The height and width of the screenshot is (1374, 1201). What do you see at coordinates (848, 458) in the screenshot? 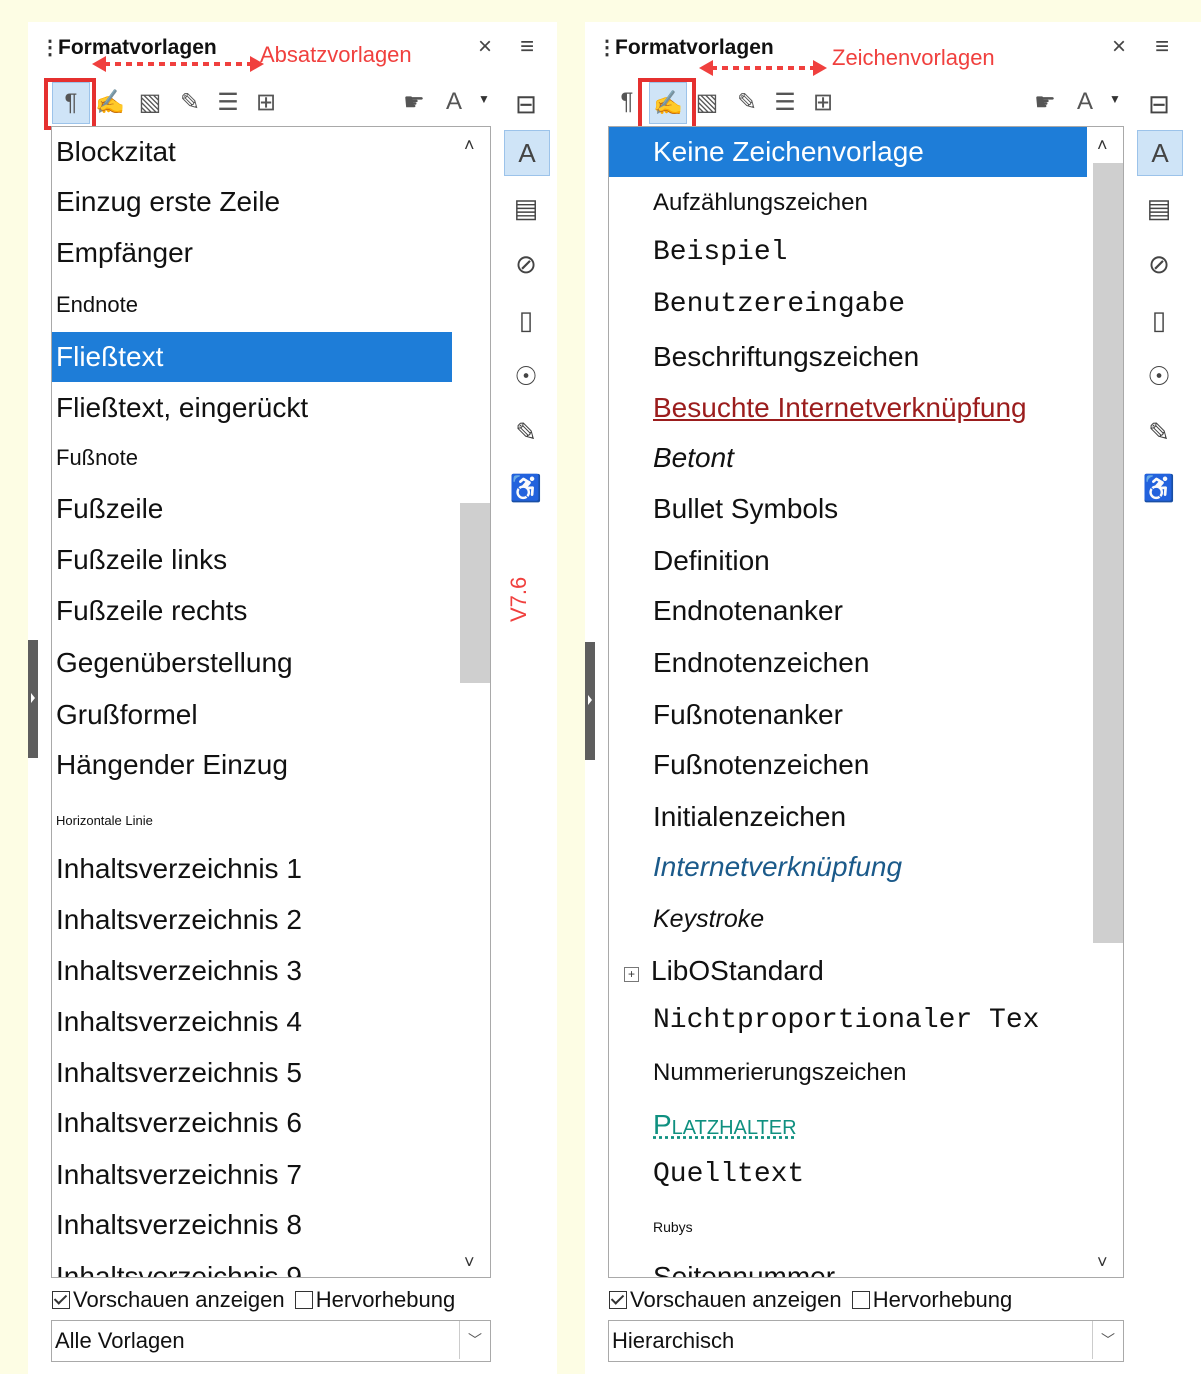
I see `list-item: Betont` at bounding box center [848, 458].